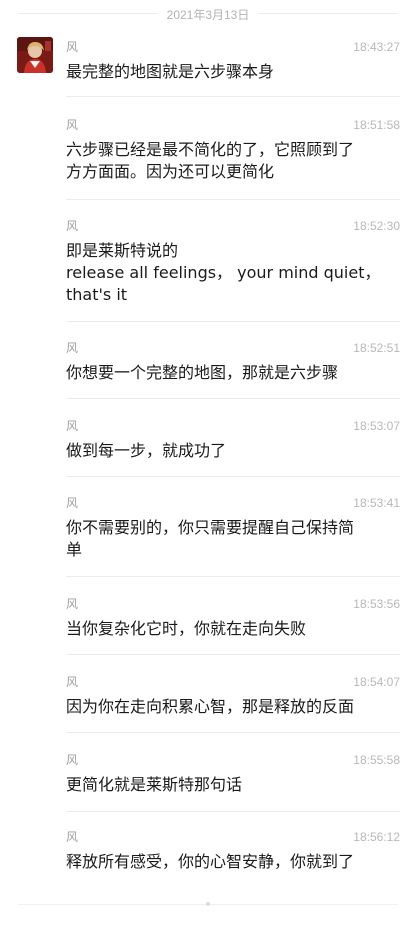 This screenshot has width=416, height=931. Describe the element at coordinates (376, 125) in the screenshot. I see `message-time: 18:51:58` at that location.